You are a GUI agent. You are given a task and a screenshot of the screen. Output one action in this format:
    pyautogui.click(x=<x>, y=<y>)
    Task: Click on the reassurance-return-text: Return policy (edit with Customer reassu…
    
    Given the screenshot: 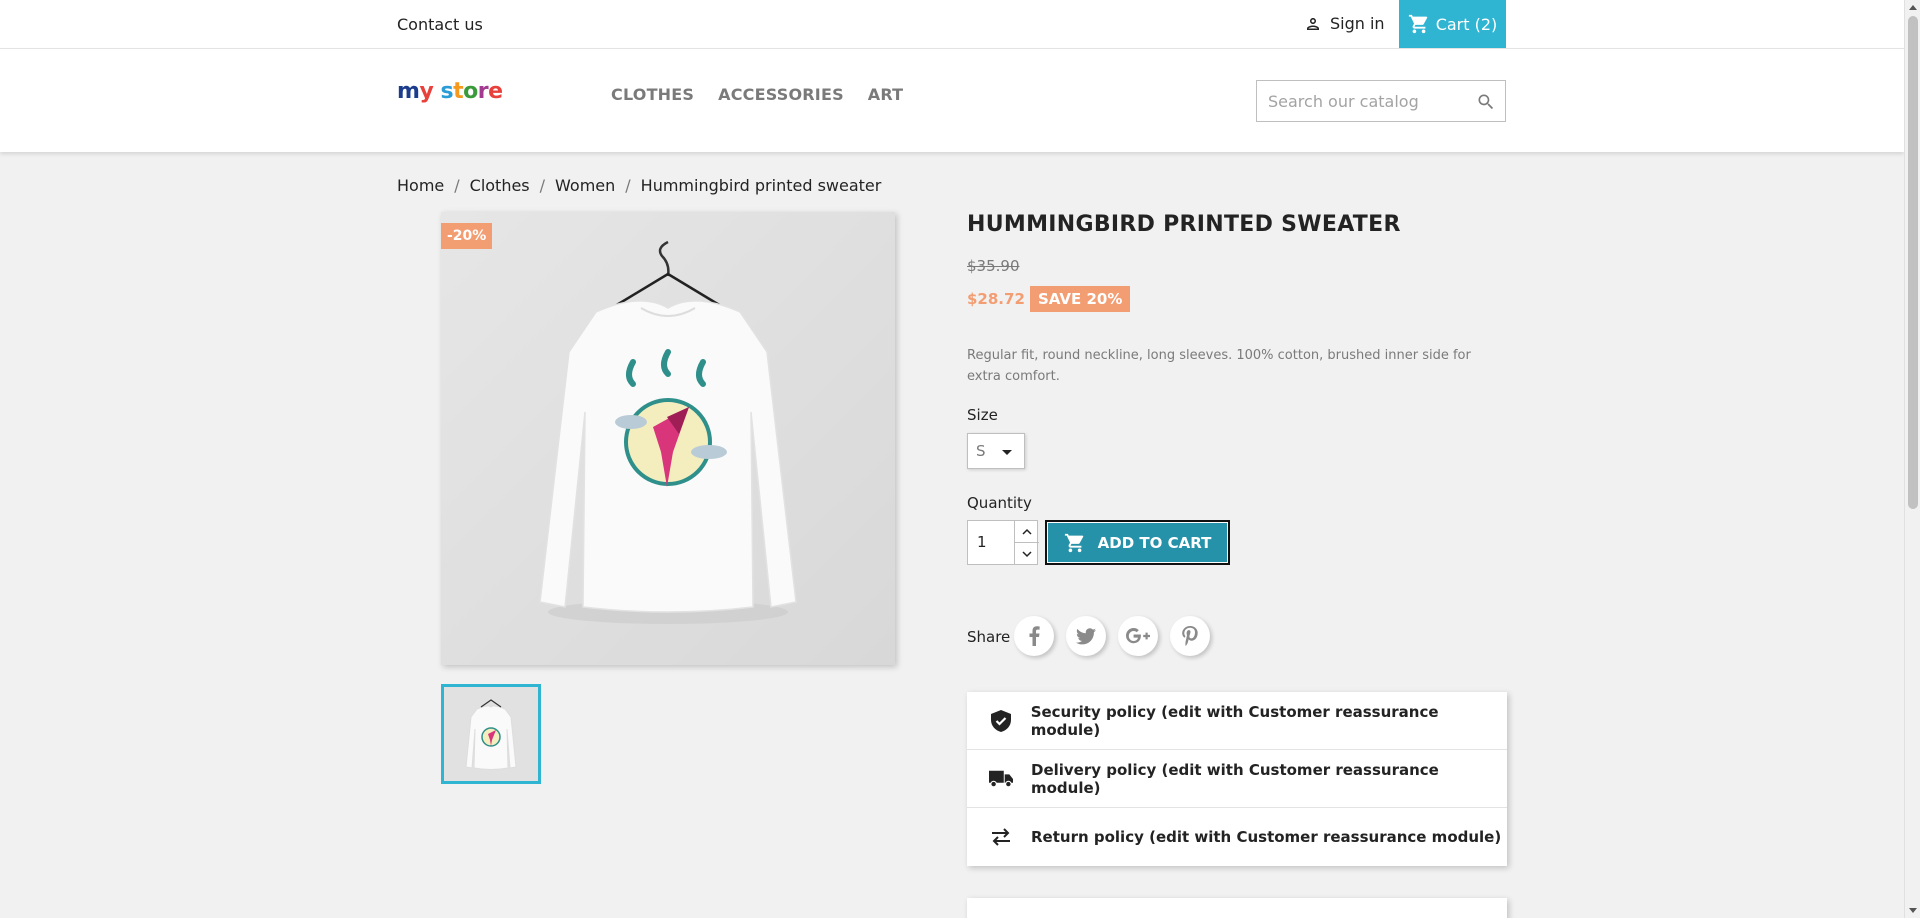 What is the action you would take?
    pyautogui.click(x=1266, y=837)
    